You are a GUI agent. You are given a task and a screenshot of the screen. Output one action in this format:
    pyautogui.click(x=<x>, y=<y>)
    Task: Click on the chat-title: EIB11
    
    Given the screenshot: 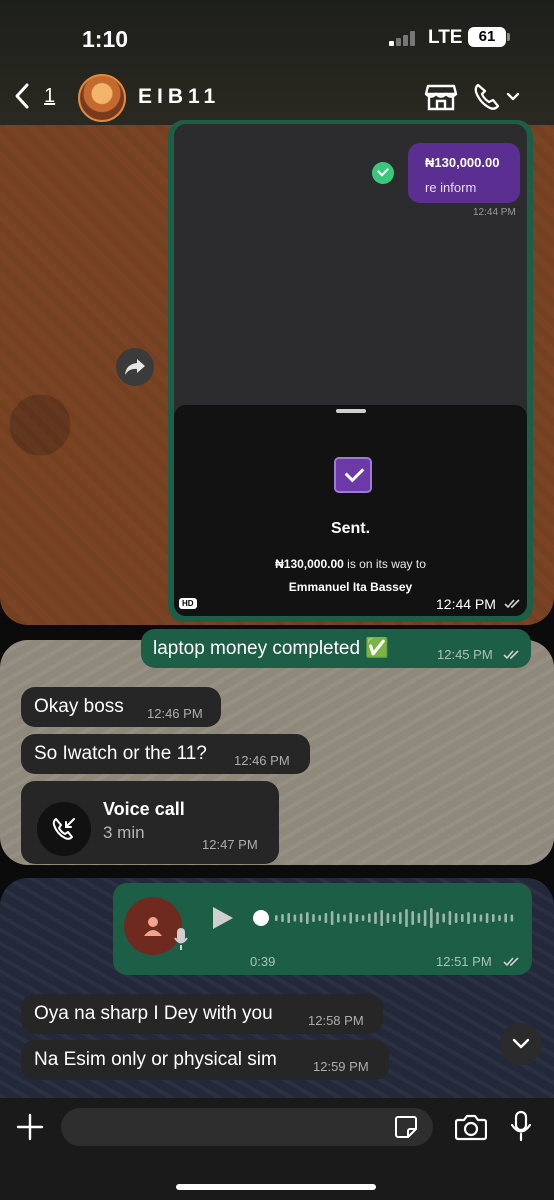 What is the action you would take?
    pyautogui.click(x=179, y=97)
    